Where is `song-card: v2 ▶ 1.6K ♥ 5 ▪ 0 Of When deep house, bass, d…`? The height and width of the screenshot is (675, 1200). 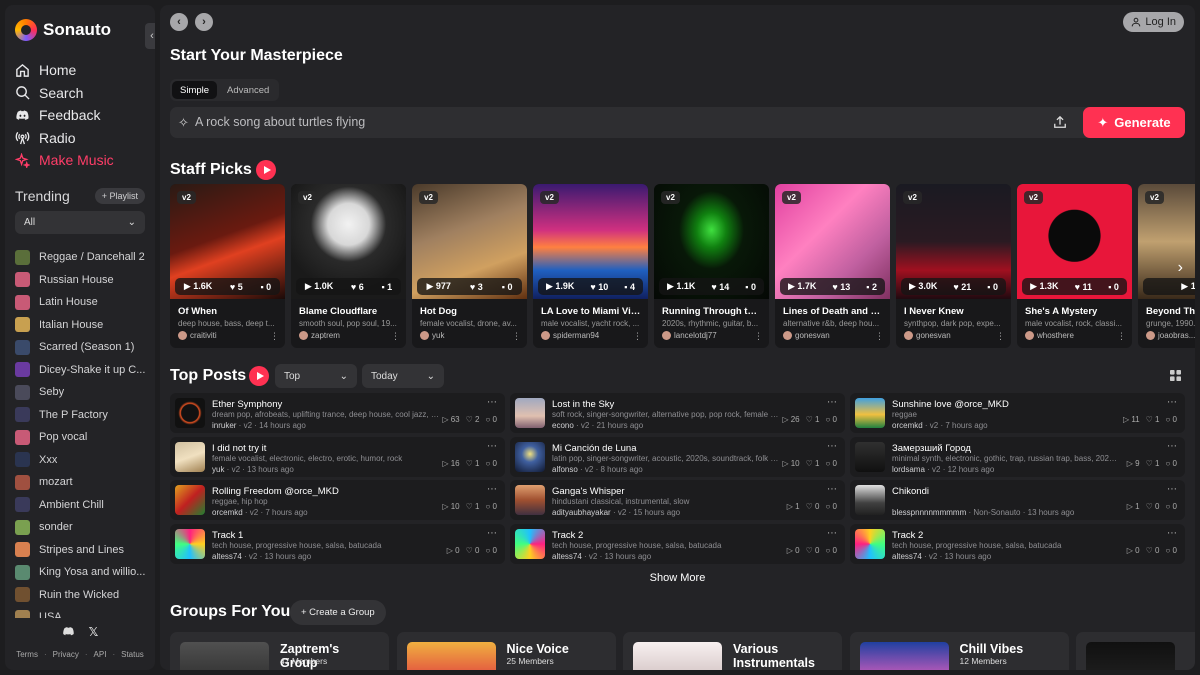 song-card: v2 ▶ 1.6K ♥ 5 ▪ 0 Of When deep house, bass, d… is located at coordinates (227, 266).